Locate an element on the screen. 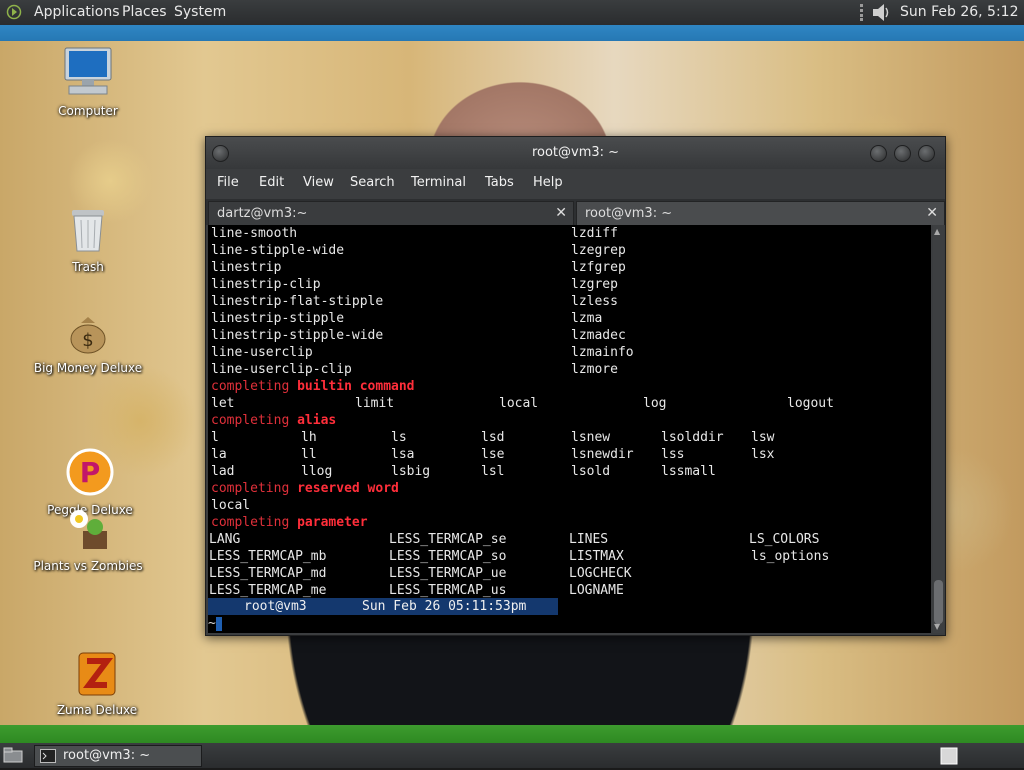  desktop-icon-big-money: $ Big Money Deluxe is located at coordinates (88, 343).